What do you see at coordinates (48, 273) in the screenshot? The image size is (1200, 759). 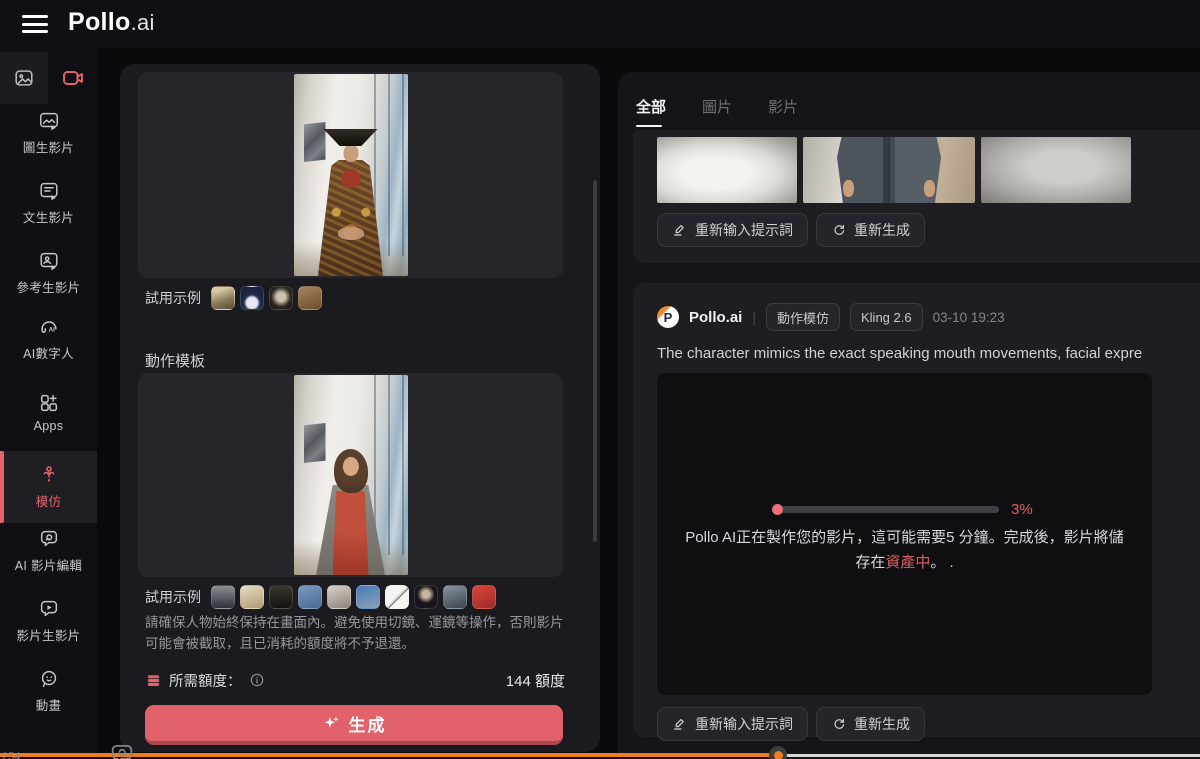 I see `sidebar-item-reference-to-video: 參考生影片` at bounding box center [48, 273].